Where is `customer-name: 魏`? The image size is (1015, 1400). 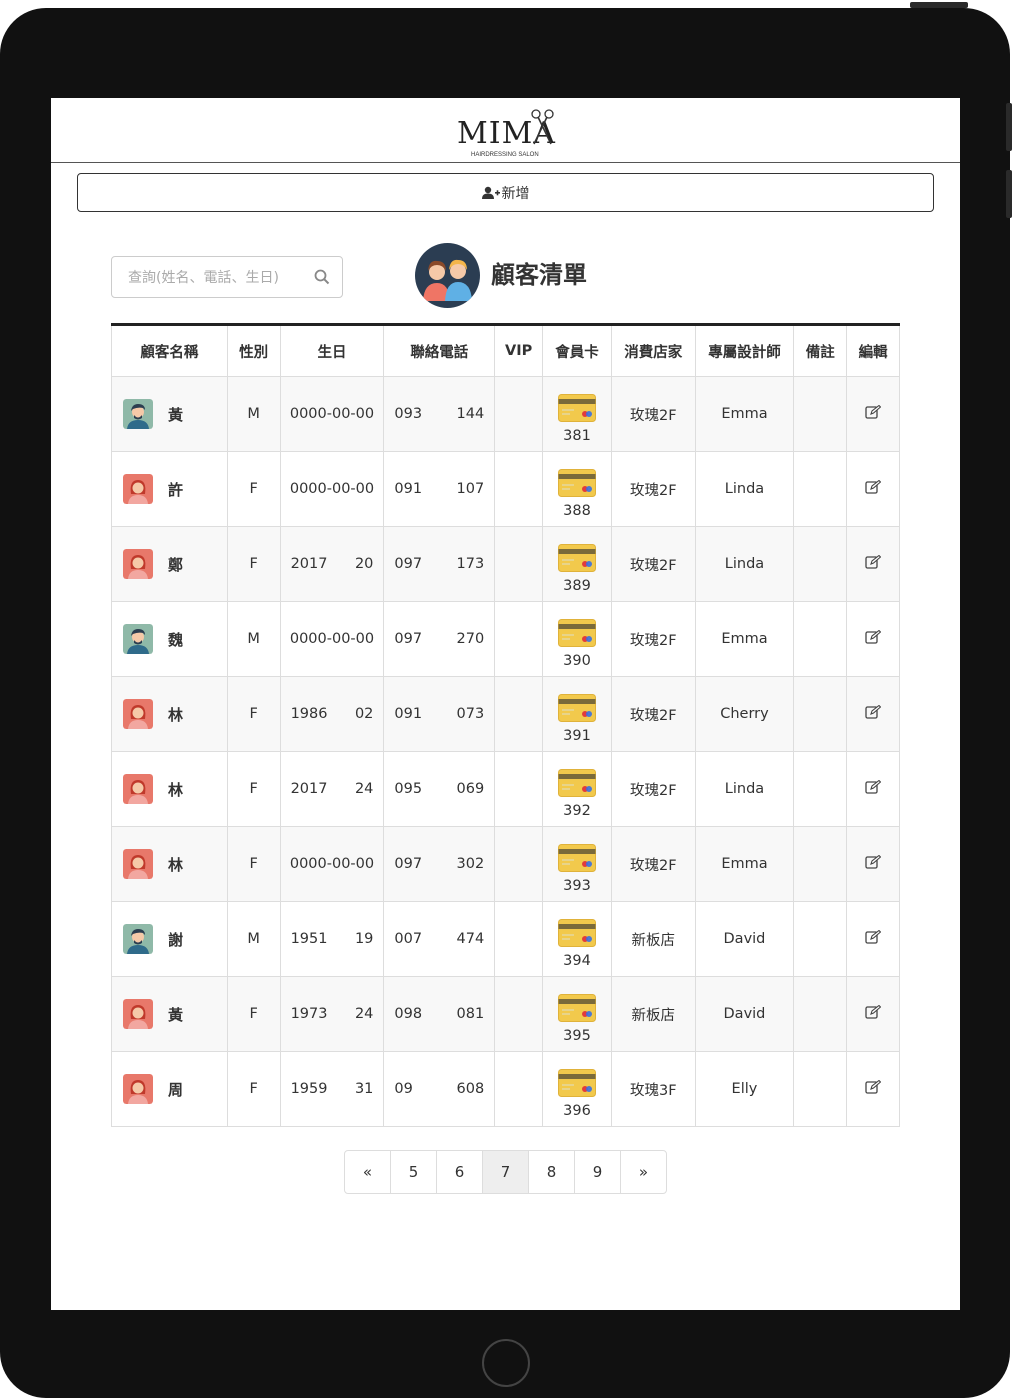
customer-name: 魏 is located at coordinates (175, 639).